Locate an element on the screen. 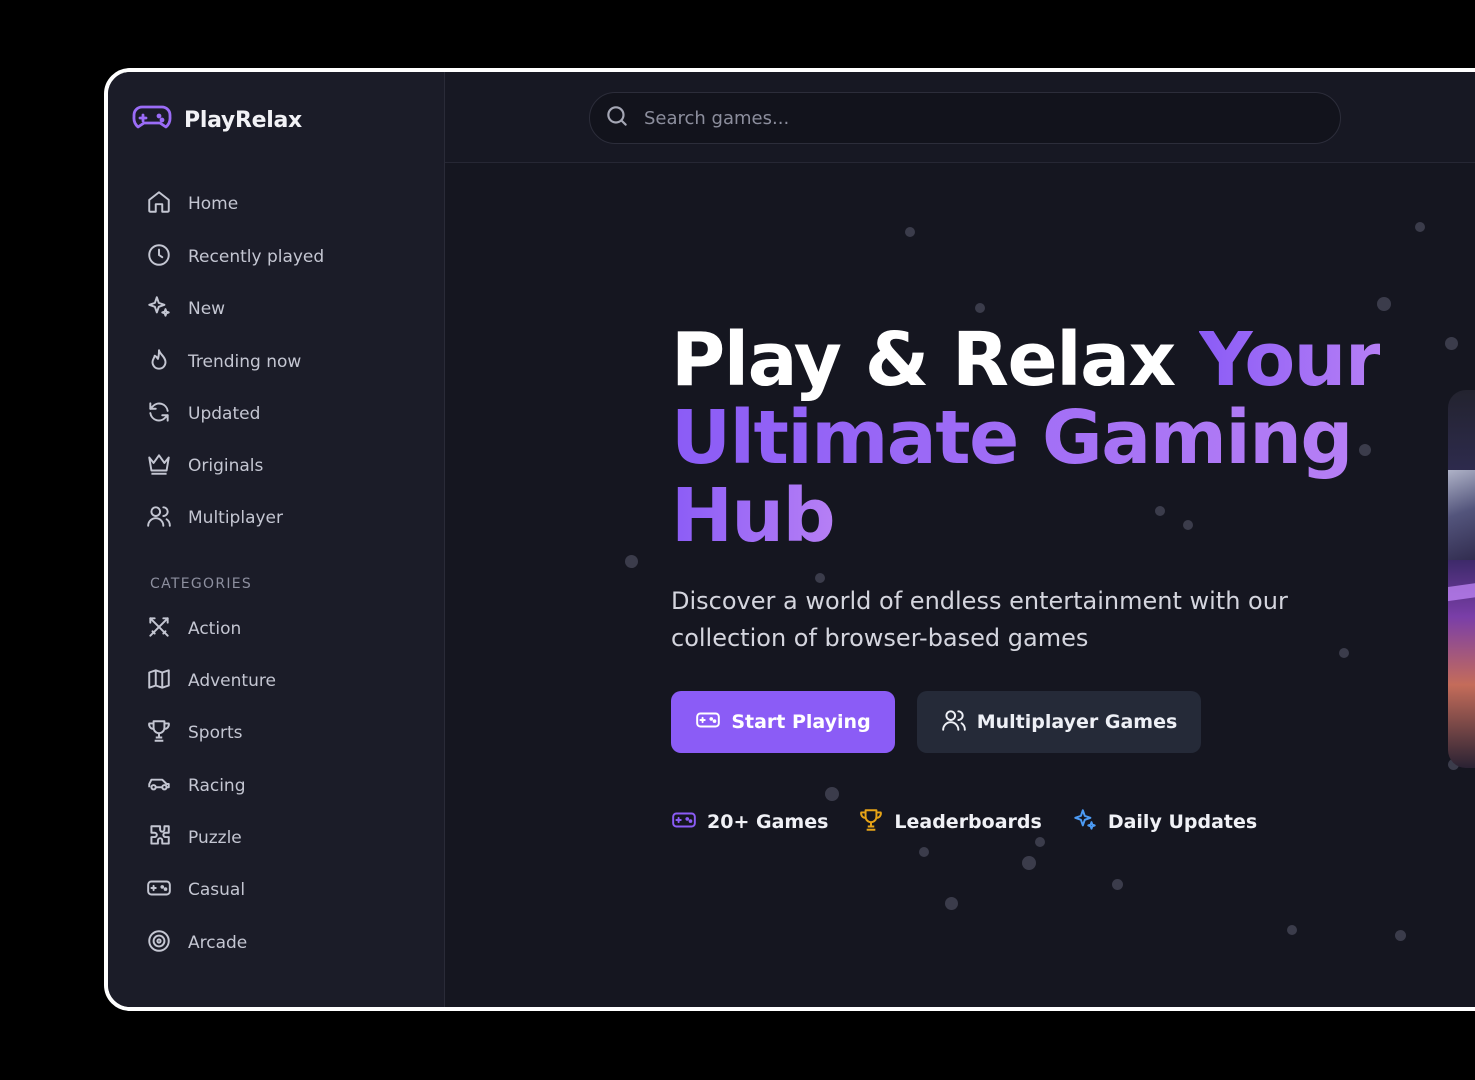  feature-list: 20+ Games Leaderboards Daily Updates is located at coordinates (979, 822).